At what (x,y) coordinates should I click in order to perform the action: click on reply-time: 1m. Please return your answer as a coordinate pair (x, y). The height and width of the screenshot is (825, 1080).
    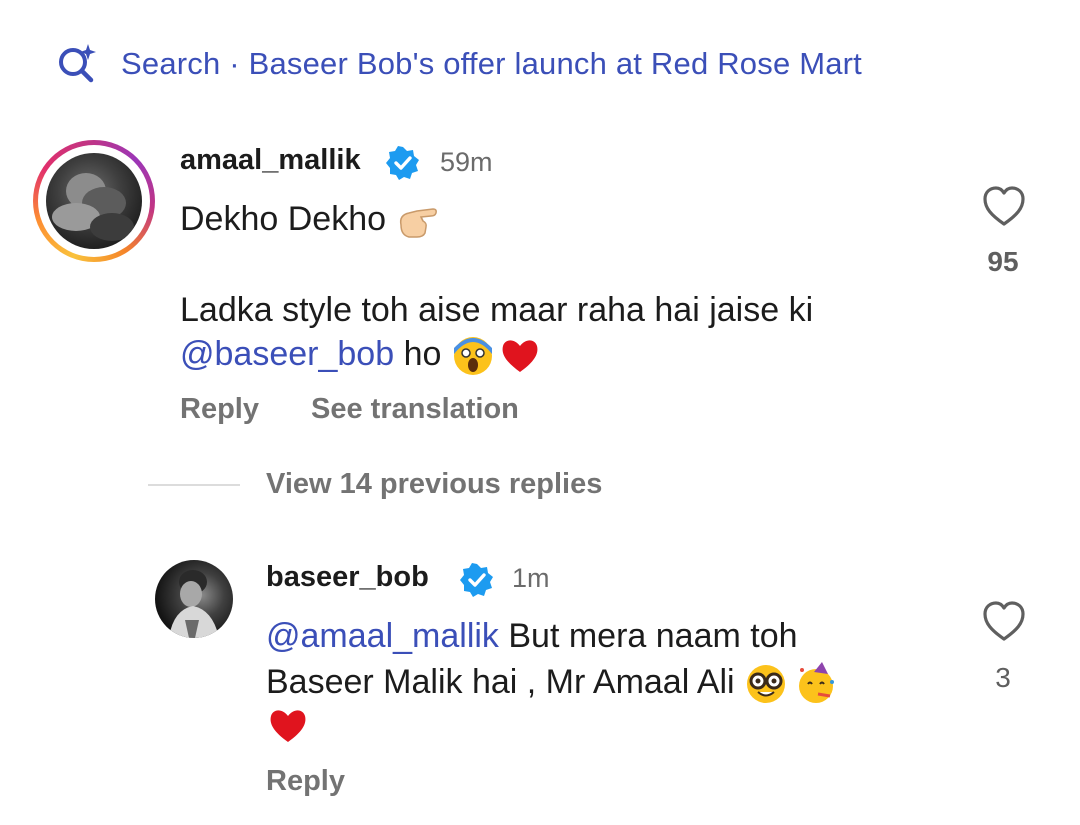
    Looking at the image, I should click on (531, 578).